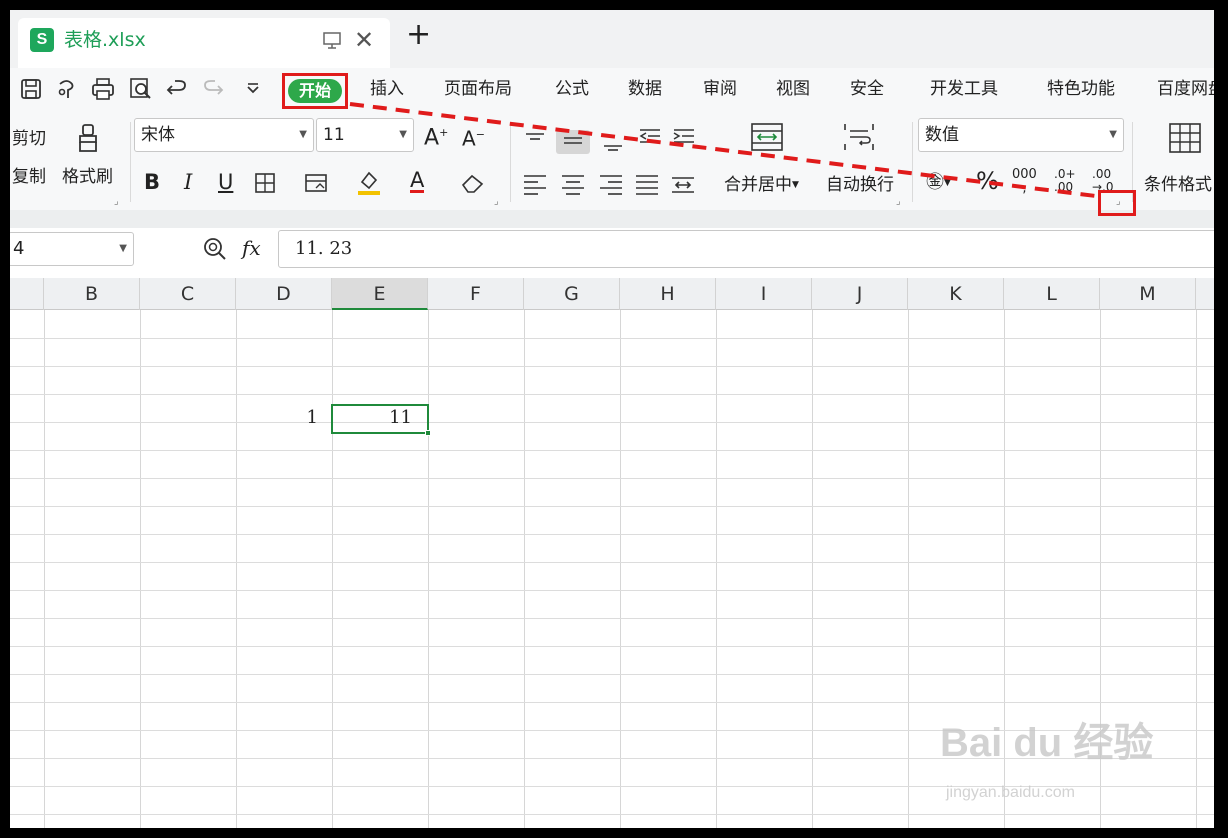  What do you see at coordinates (1010, 792) in the screenshot?
I see `watermark-site: jingyan.baidu.com` at bounding box center [1010, 792].